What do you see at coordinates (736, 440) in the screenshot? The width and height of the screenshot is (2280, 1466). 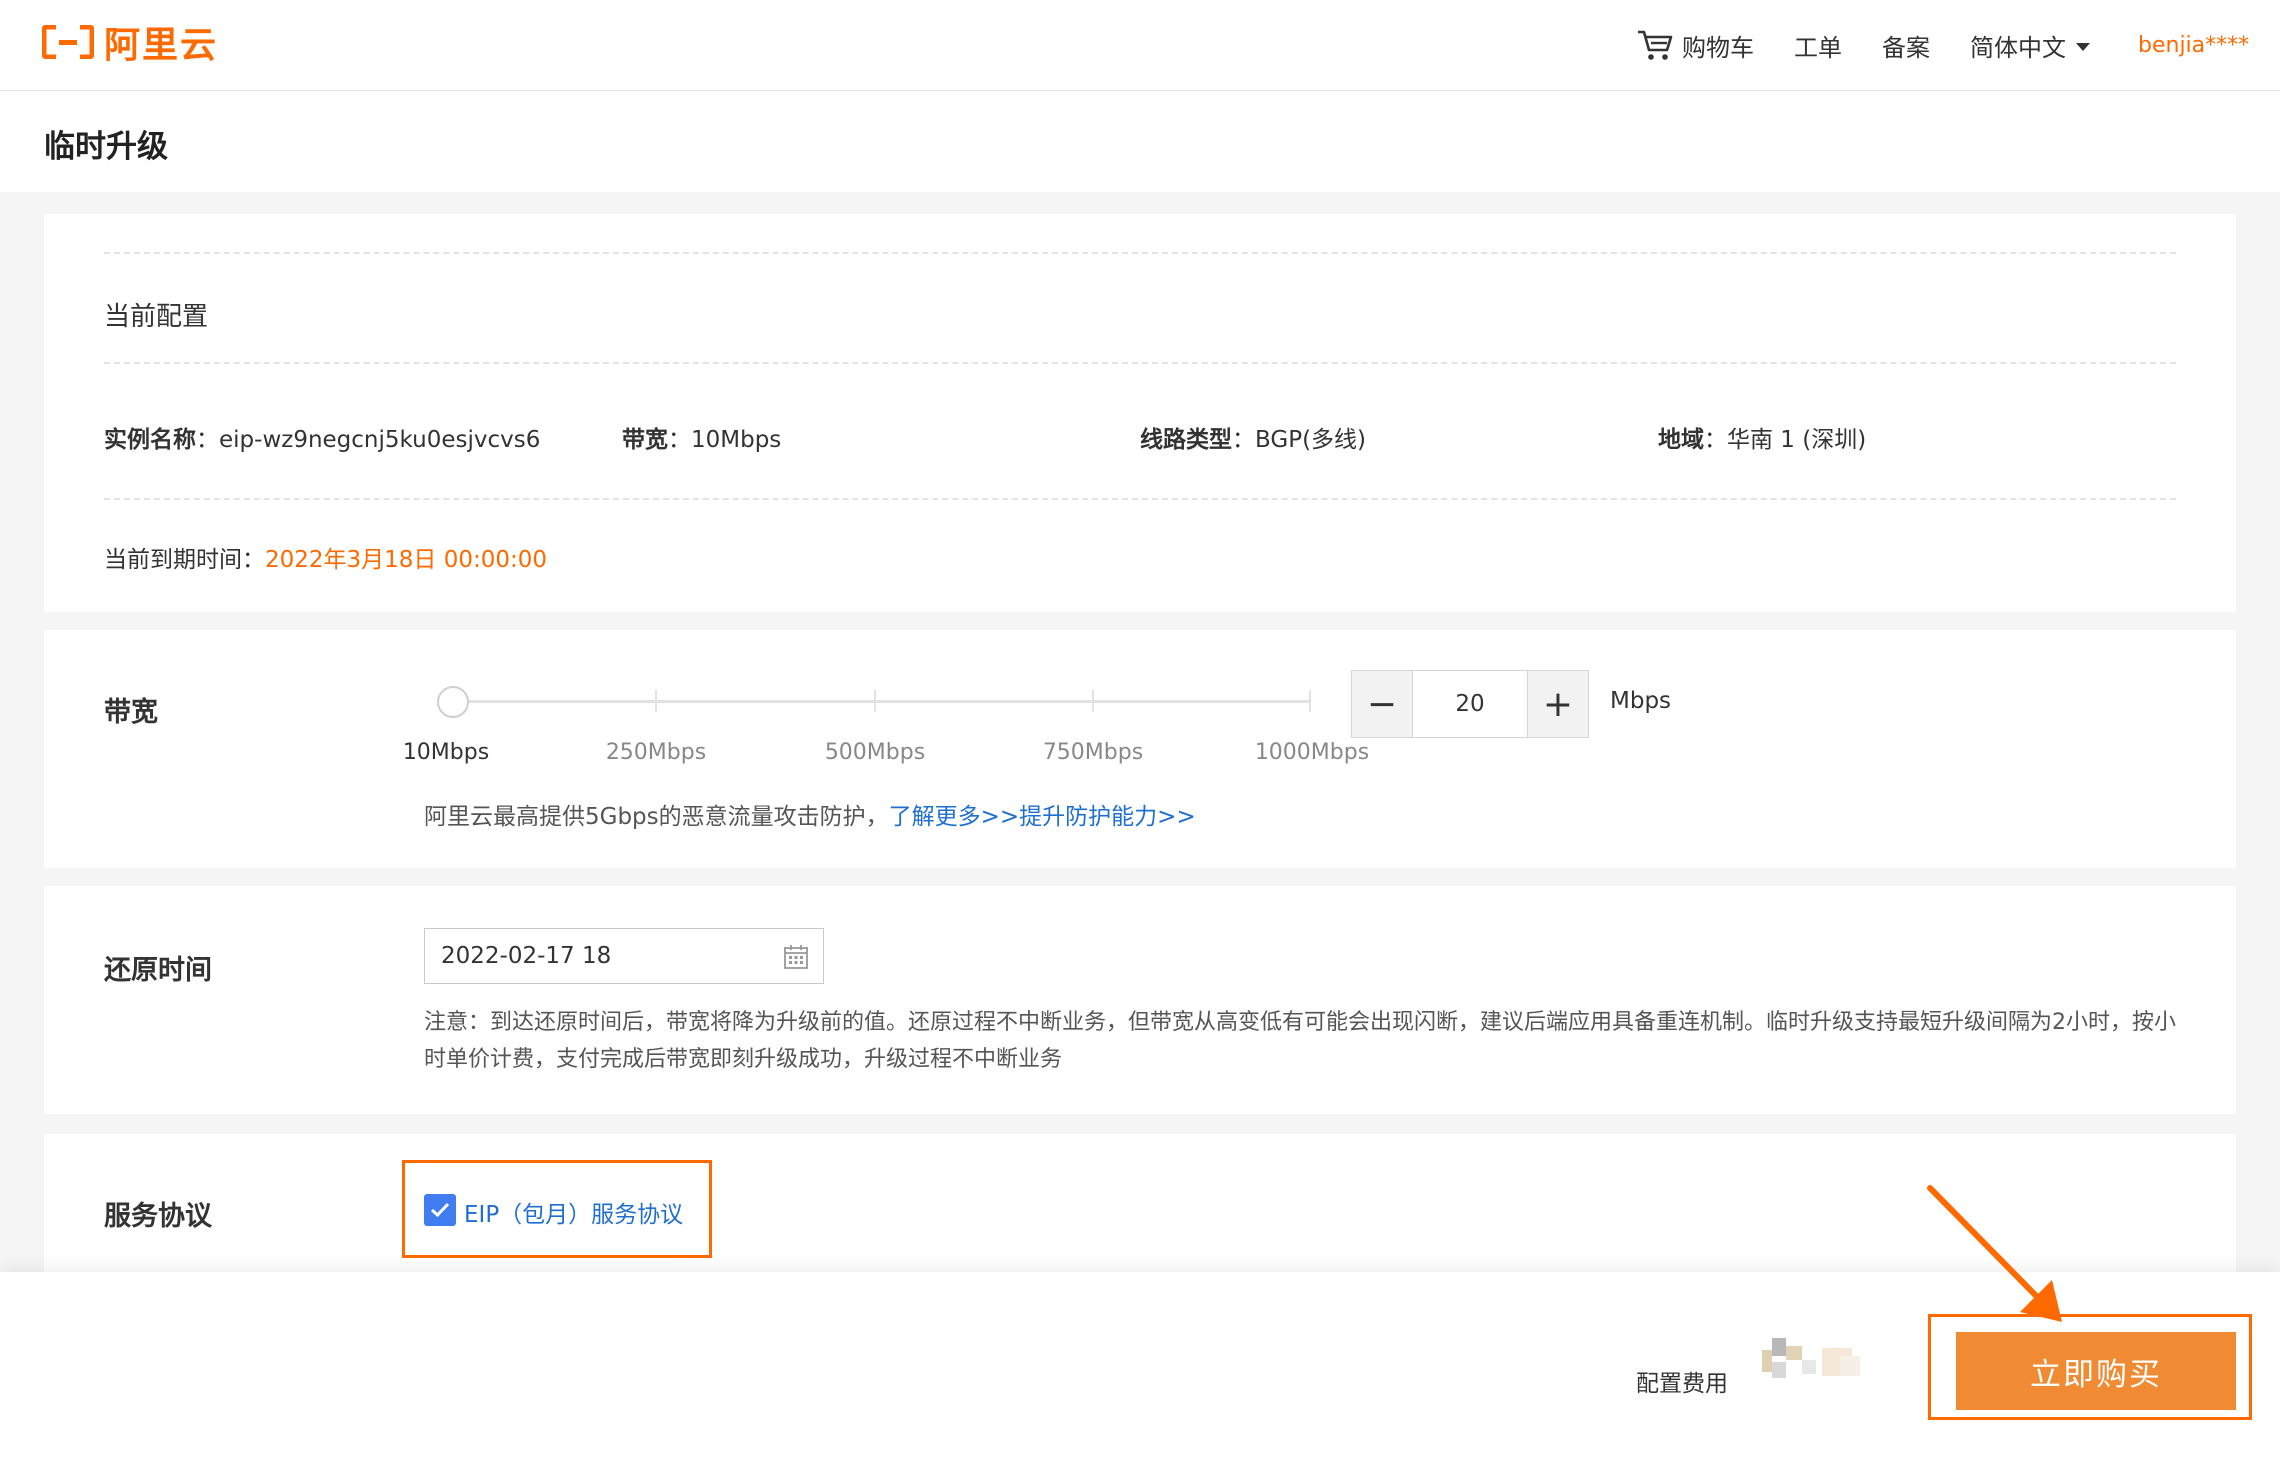 I see `current-bandwidth-value: 10Mbps` at bounding box center [736, 440].